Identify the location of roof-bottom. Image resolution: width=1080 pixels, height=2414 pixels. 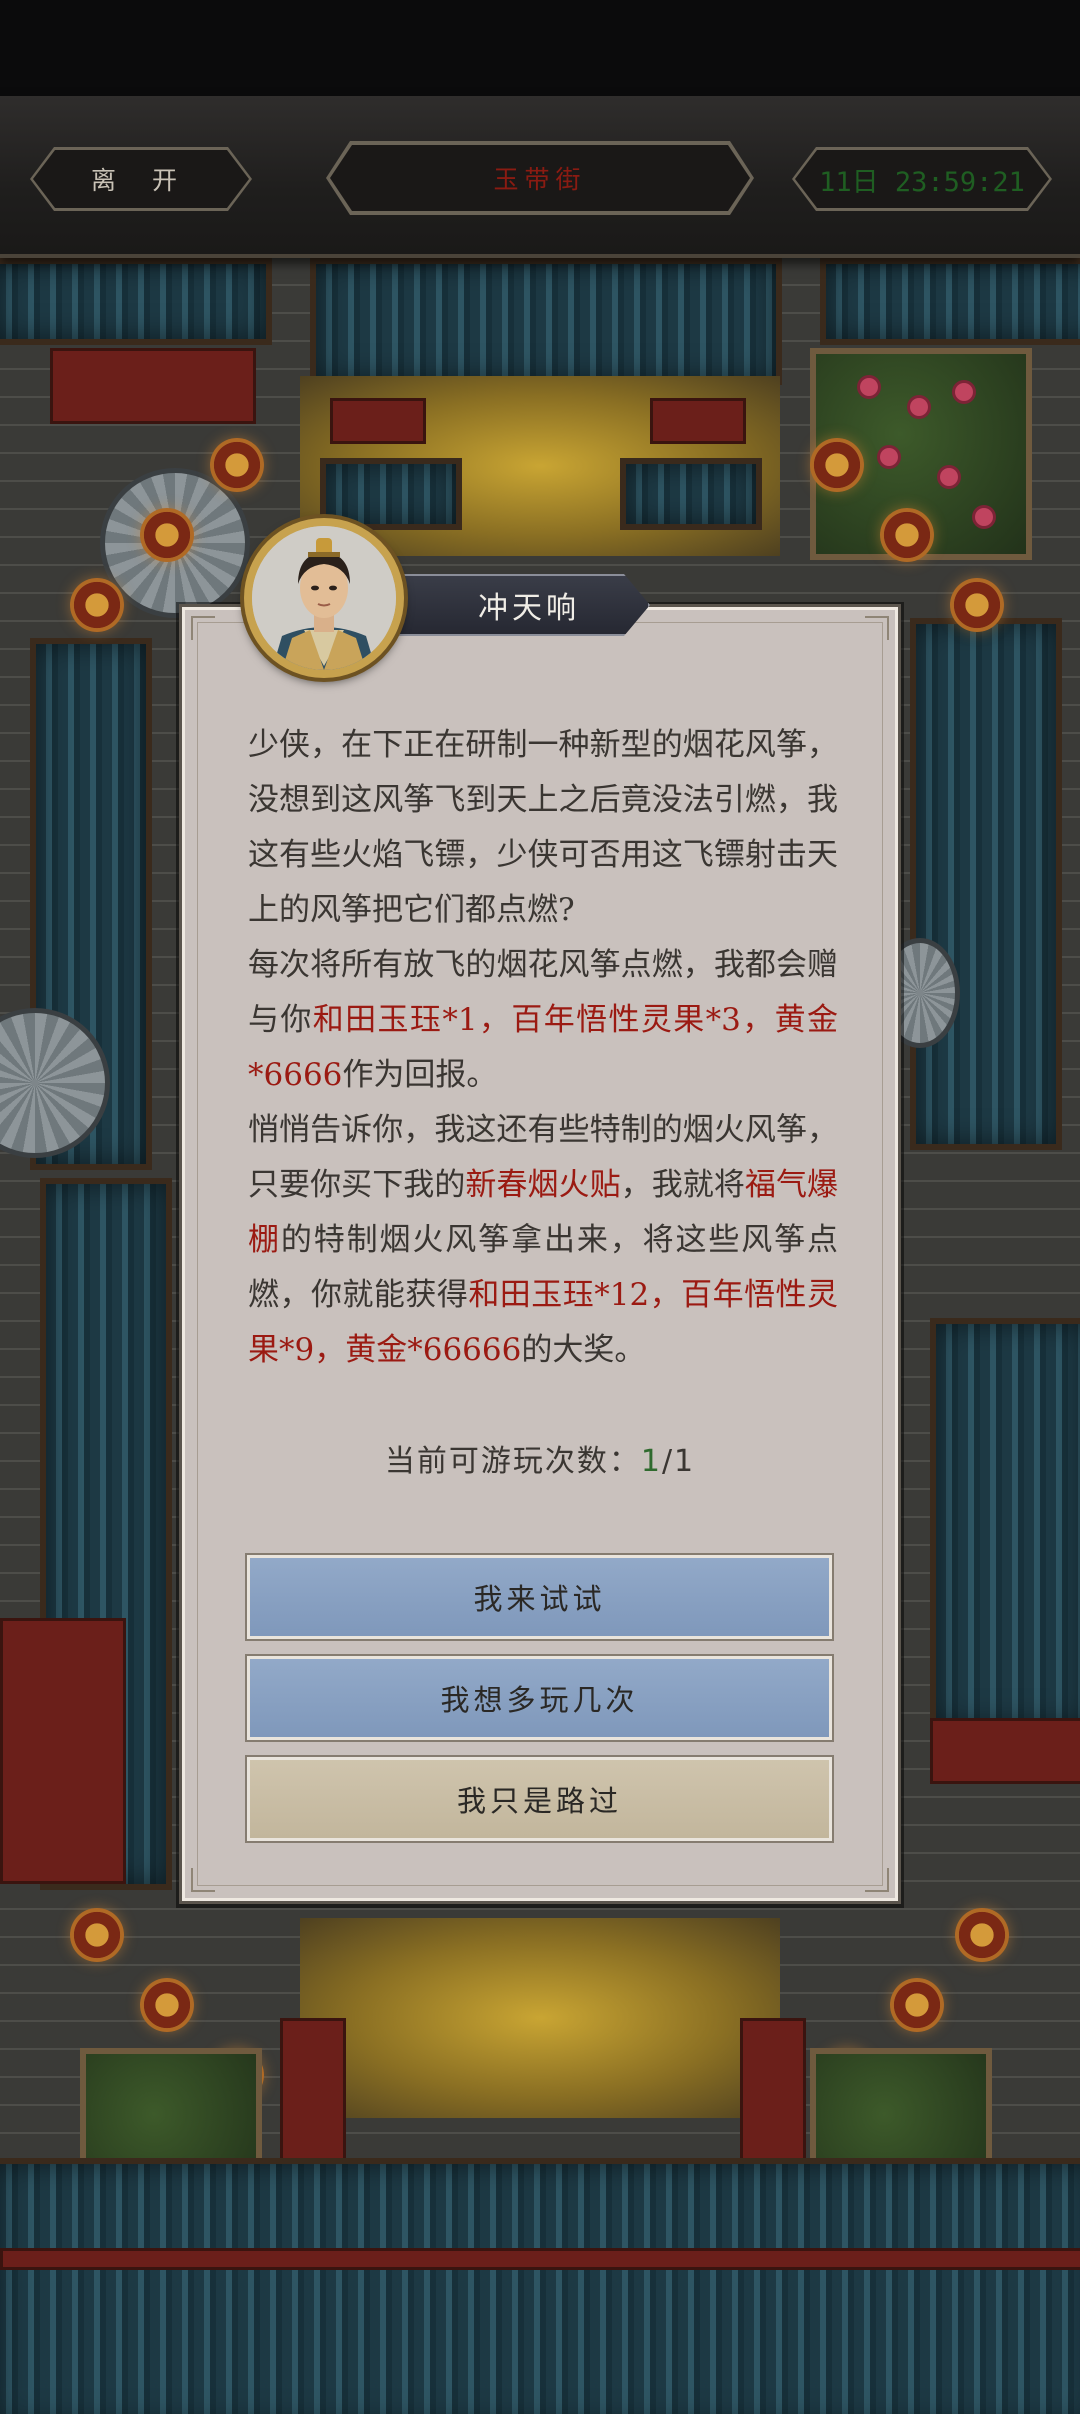
(540, 2286).